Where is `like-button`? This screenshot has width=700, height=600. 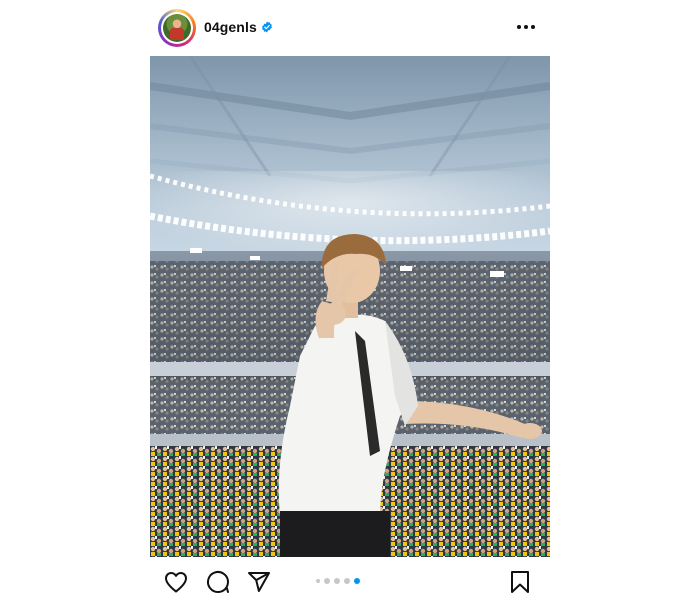 like-button is located at coordinates (176, 582).